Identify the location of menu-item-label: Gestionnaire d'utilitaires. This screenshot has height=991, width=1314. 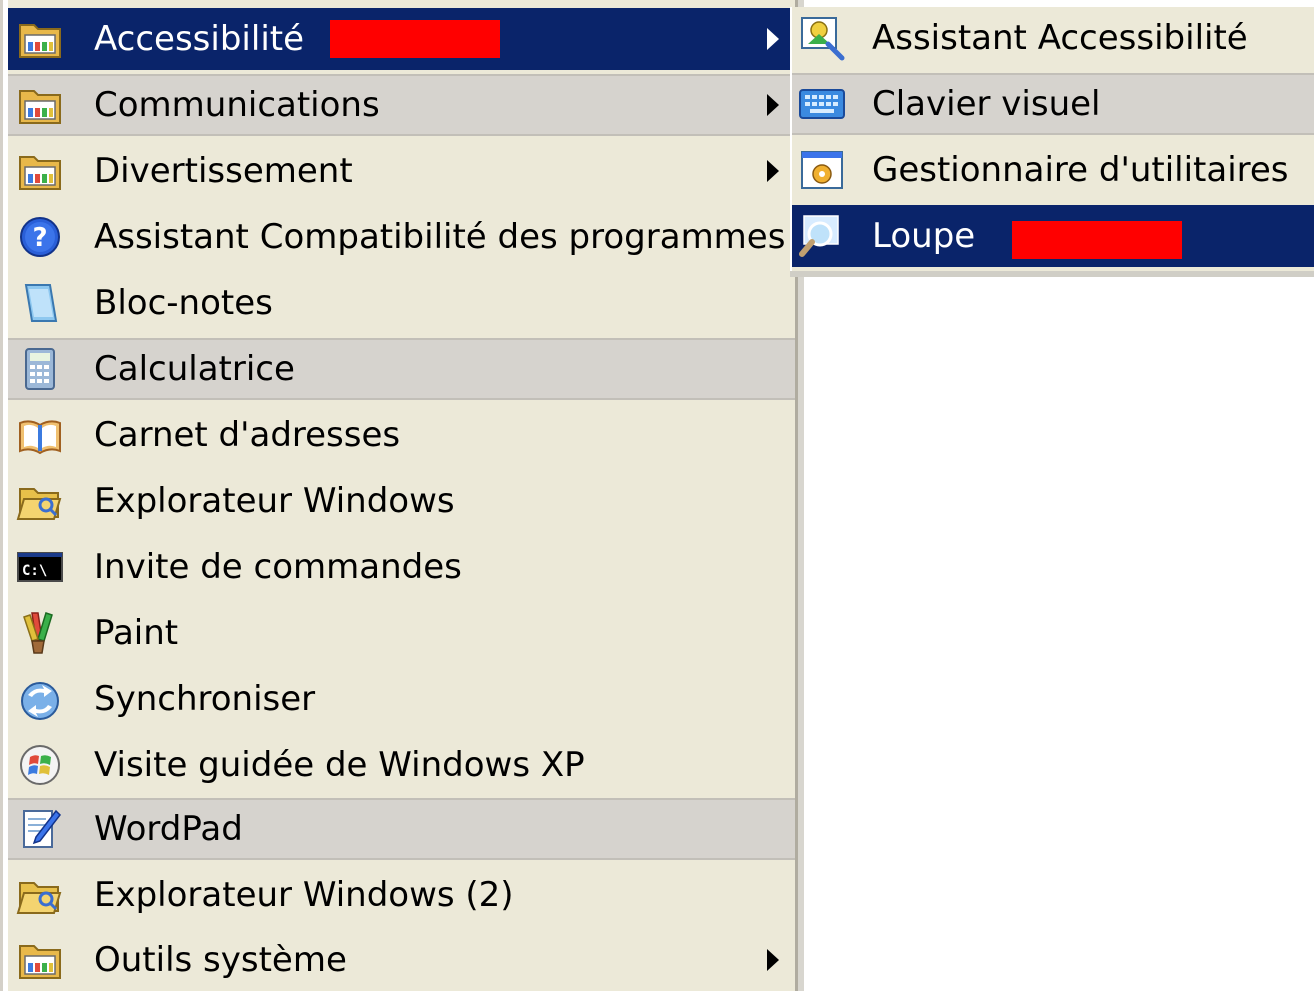
(1080, 170).